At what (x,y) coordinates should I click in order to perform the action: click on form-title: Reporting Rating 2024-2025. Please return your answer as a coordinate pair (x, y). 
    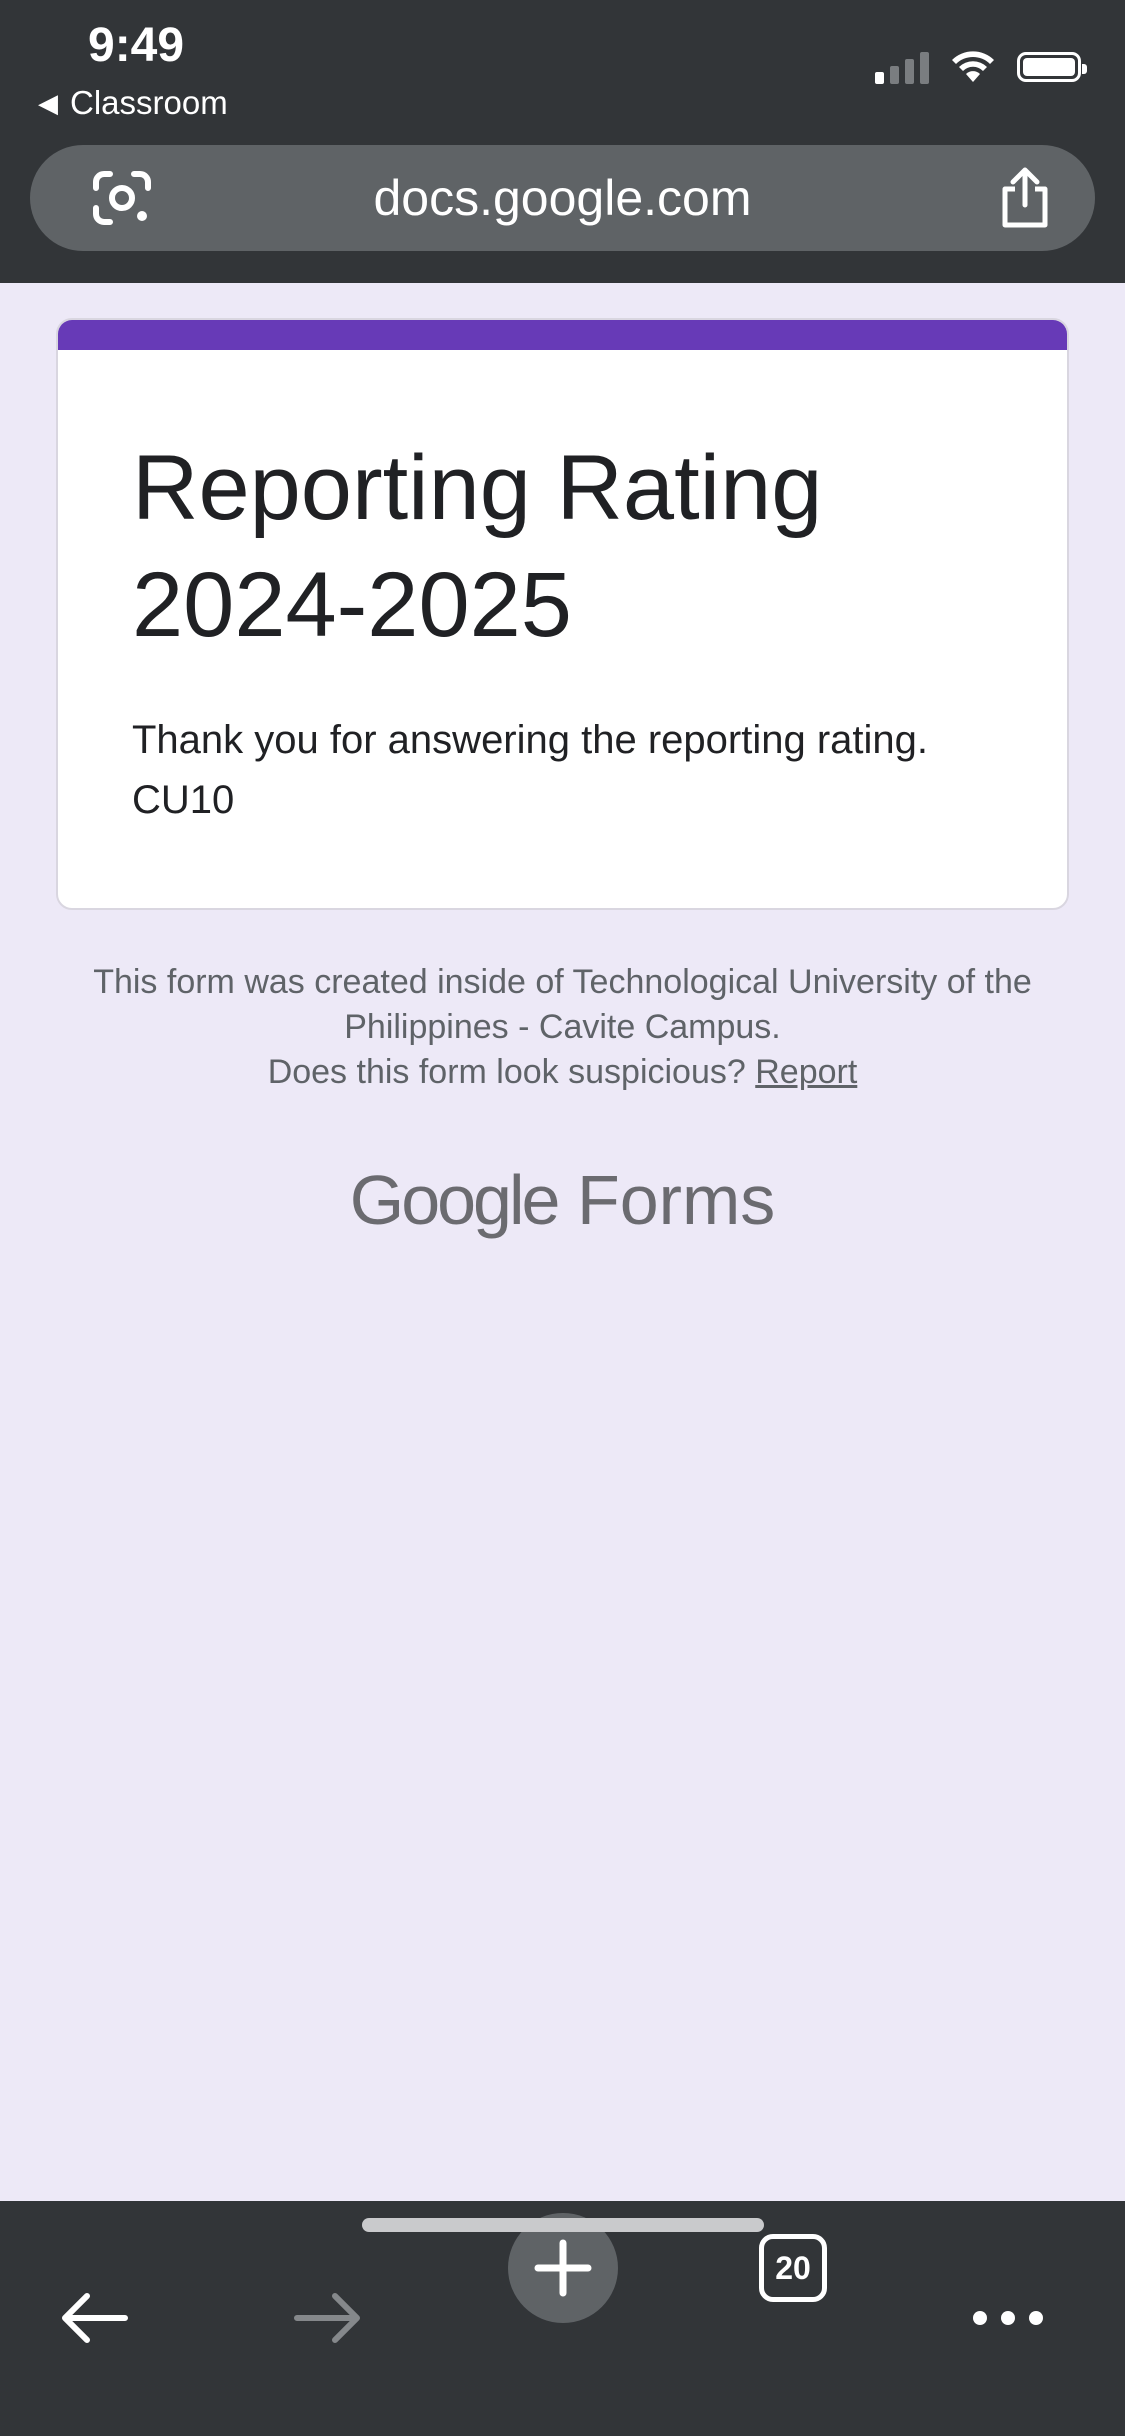
    Looking at the image, I should click on (477, 546).